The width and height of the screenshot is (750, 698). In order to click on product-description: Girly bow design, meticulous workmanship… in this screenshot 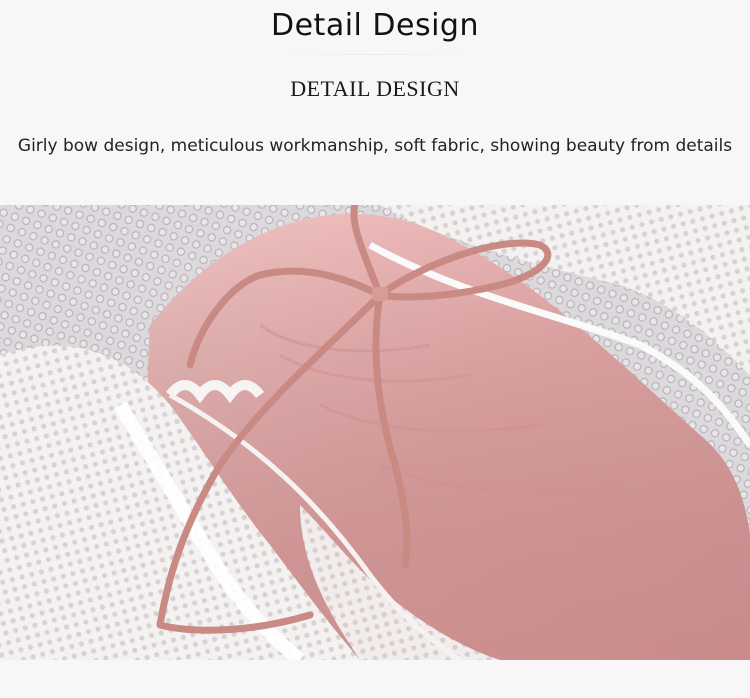, I will do `click(375, 146)`.